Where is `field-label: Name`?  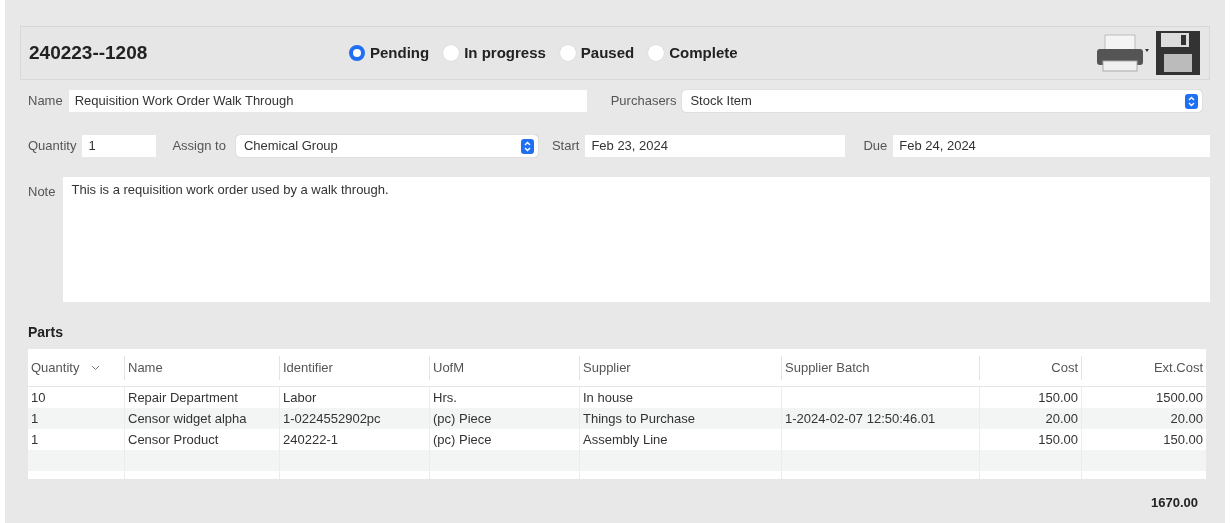
field-label: Name is located at coordinates (45, 101).